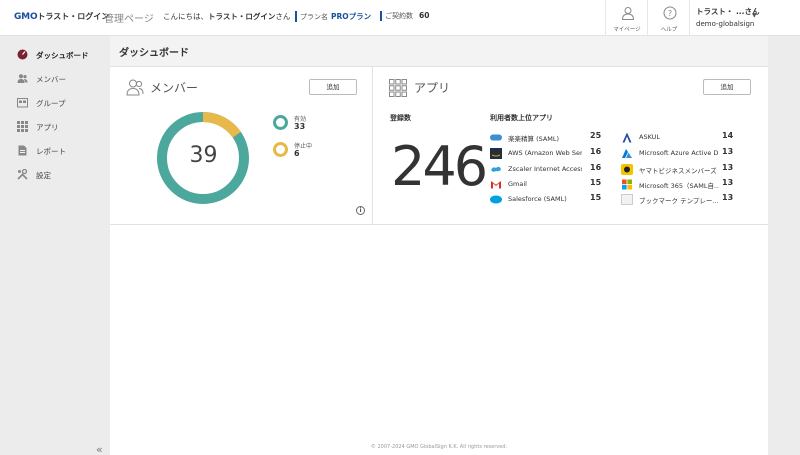 The width and height of the screenshot is (800, 455). What do you see at coordinates (154, 53) in the screenshot?
I see `page-title: ダッシュボード` at bounding box center [154, 53].